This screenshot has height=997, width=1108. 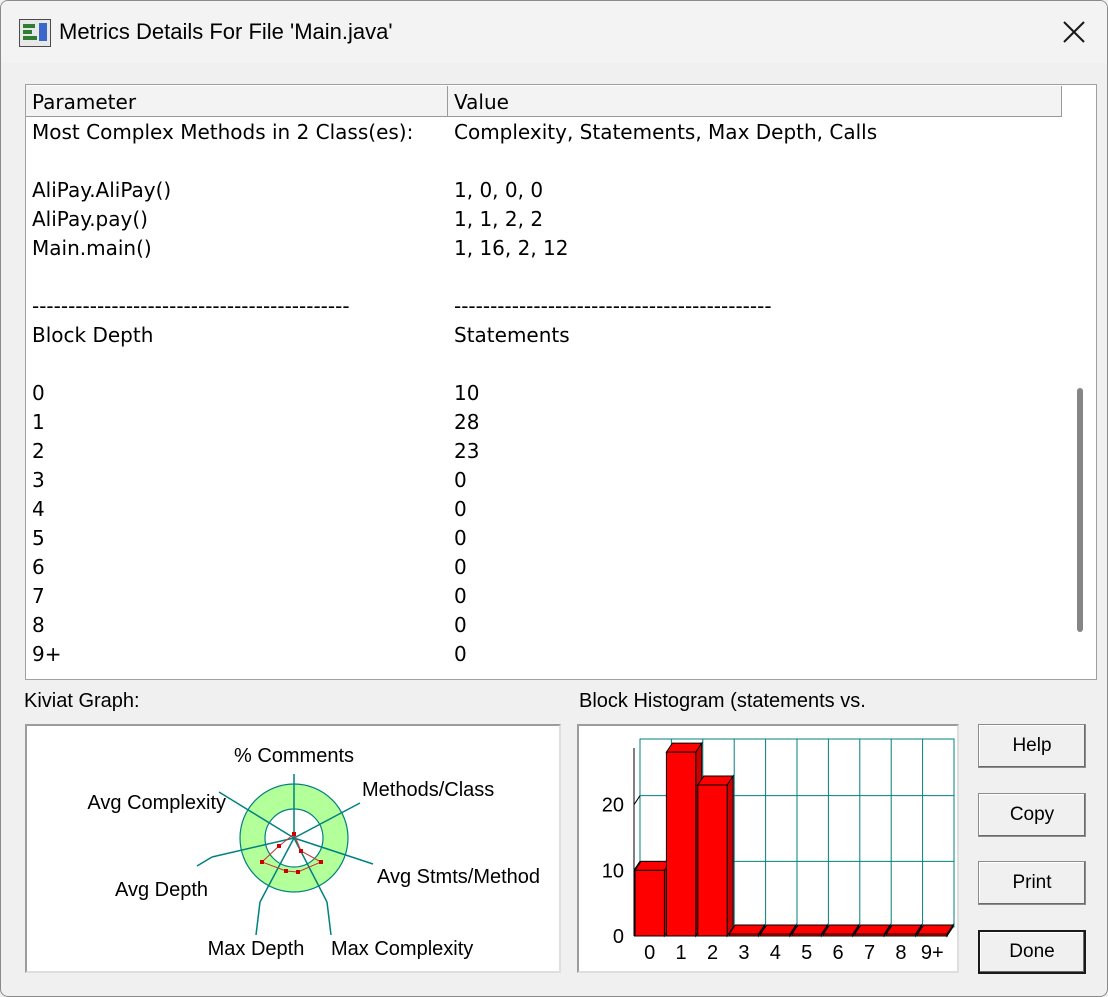 I want to click on kiviat-axis-label: Avg Complexity, so click(x=156, y=803).